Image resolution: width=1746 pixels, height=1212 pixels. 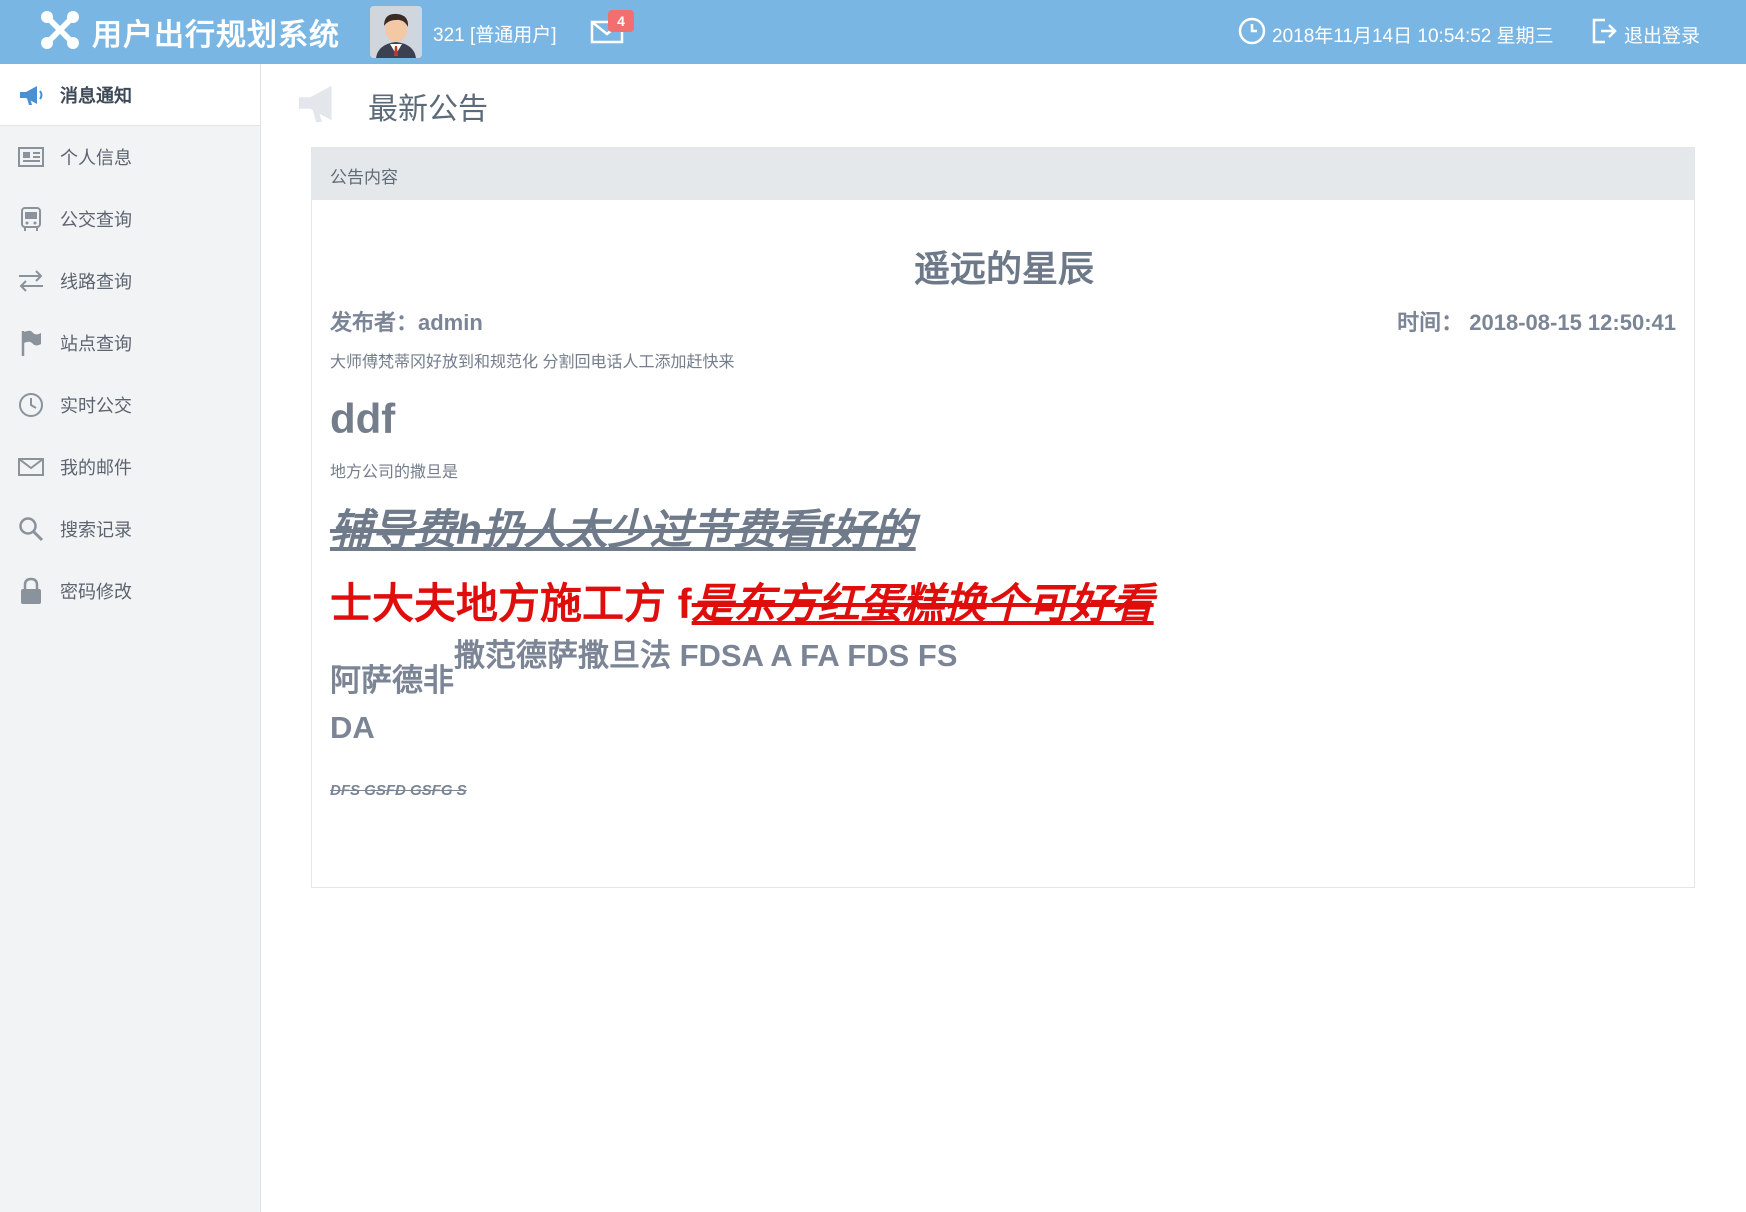 I want to click on mail-count-badge: 4, so click(x=621, y=21).